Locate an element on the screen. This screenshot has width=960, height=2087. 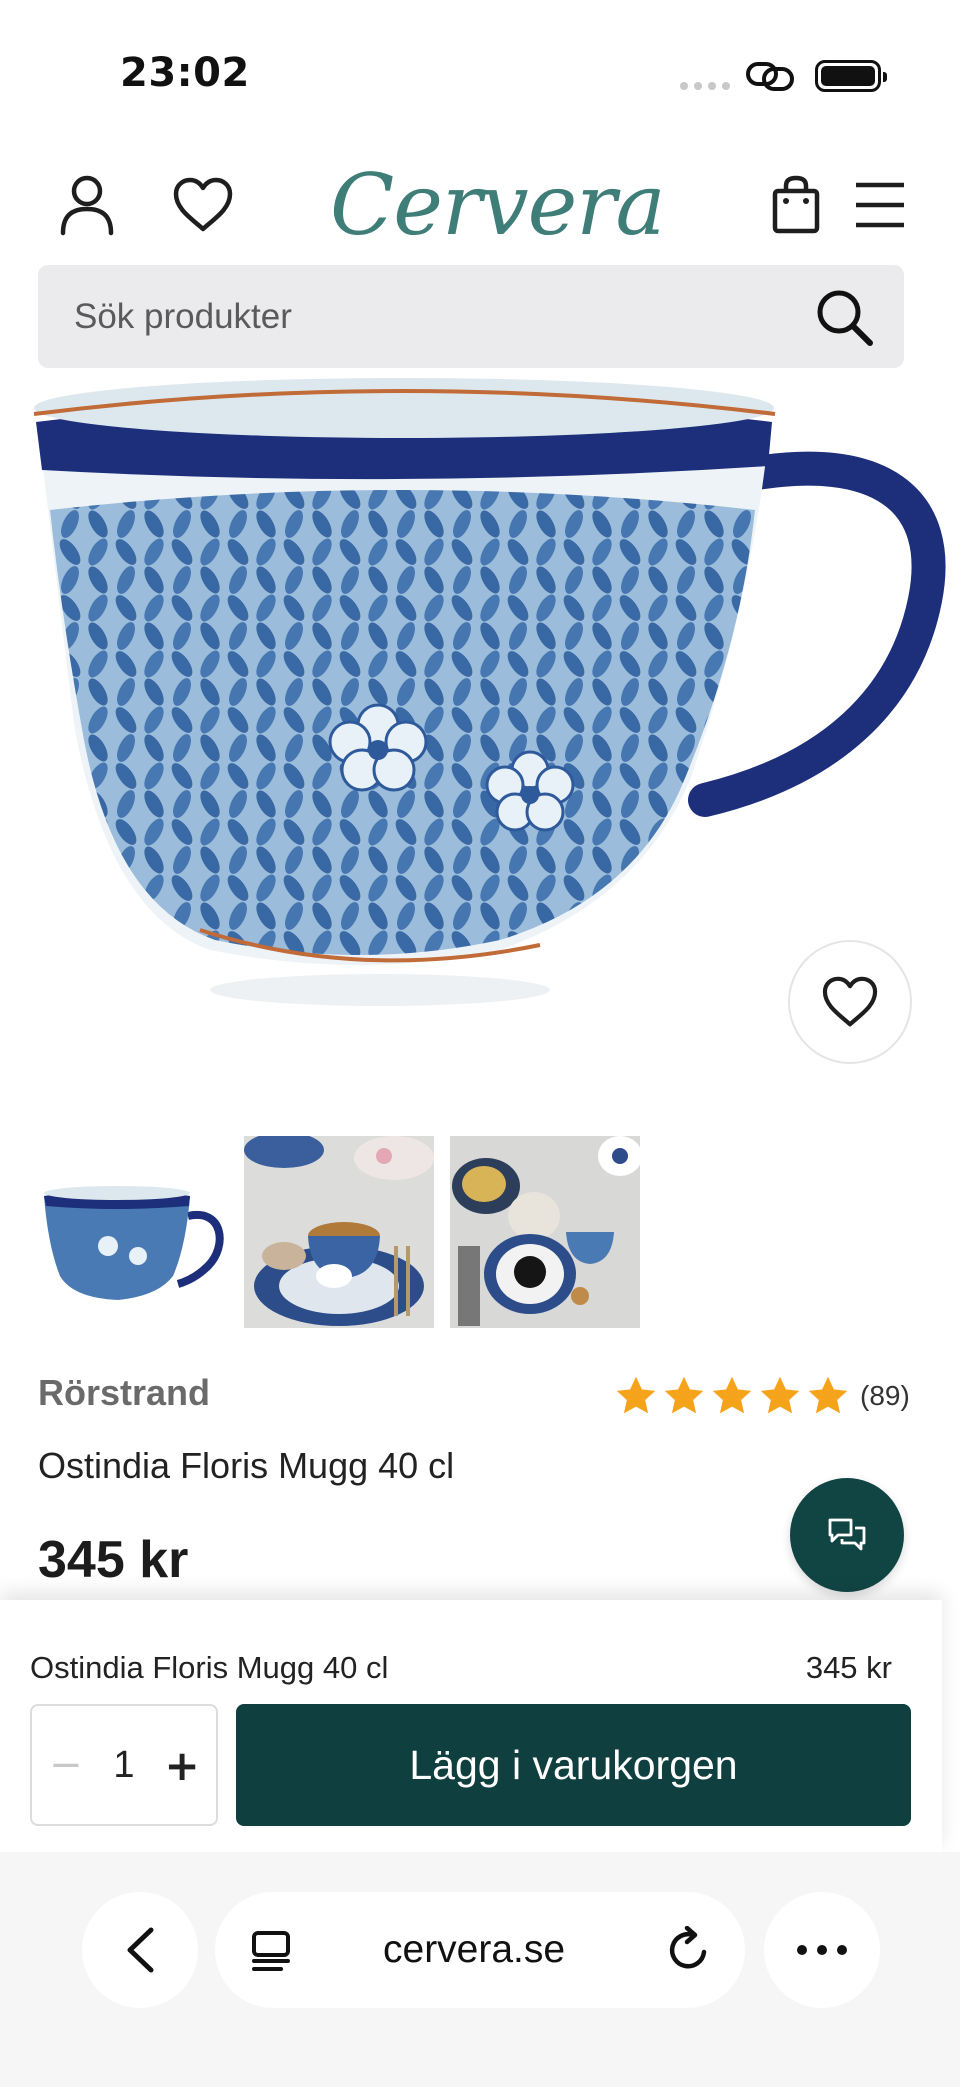
product-title: Ostindia Floris Mugg 40 cl is located at coordinates (246, 1465).